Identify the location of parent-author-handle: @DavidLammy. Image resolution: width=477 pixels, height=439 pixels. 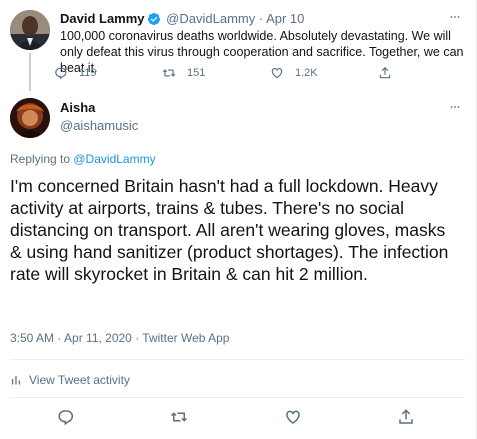
(210, 18).